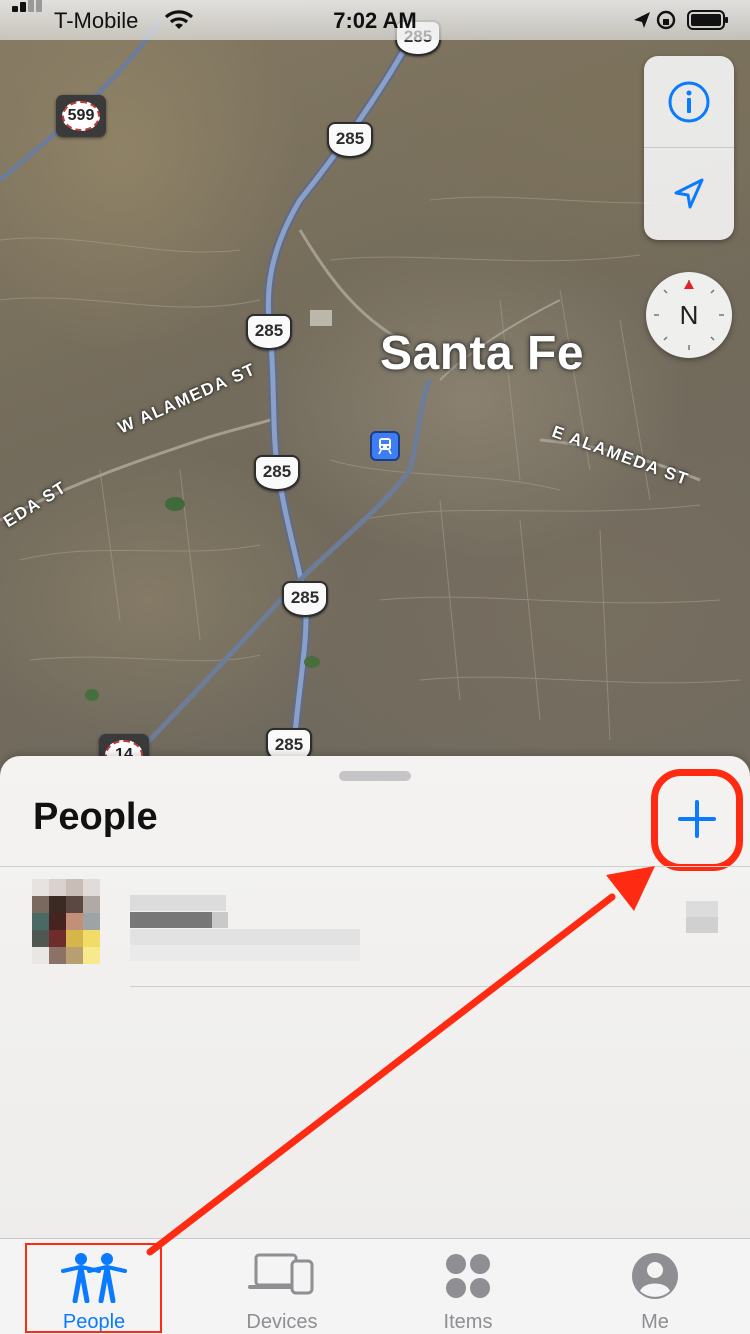  I want to click on add-button-highlight, so click(697, 820).